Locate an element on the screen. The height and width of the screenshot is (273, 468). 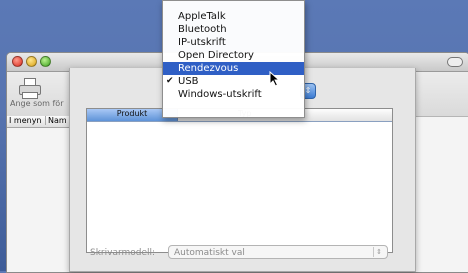
menu-item-label: Windows-utskrift is located at coordinates (220, 94).